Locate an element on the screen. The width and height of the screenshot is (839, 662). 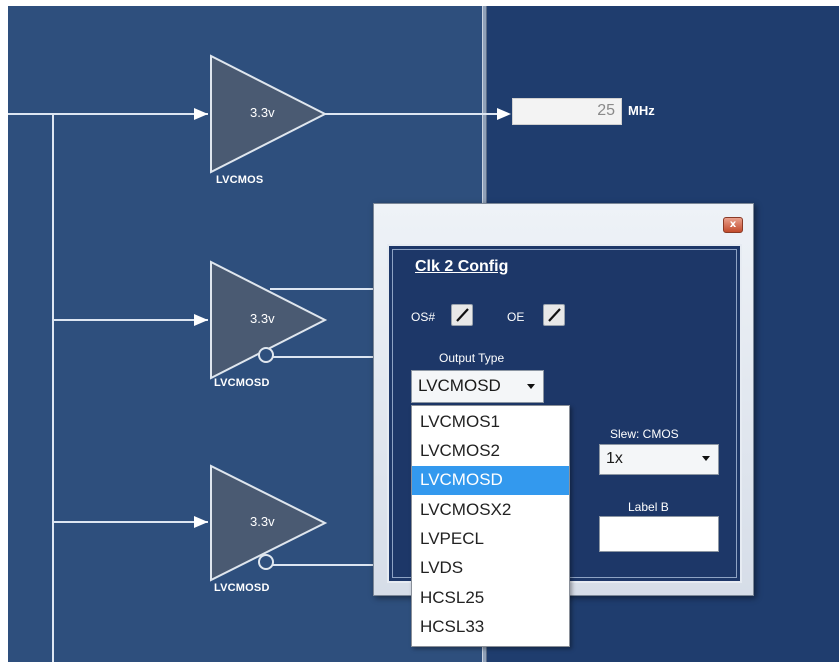
output-type-label: Output Type is located at coordinates (472, 358).